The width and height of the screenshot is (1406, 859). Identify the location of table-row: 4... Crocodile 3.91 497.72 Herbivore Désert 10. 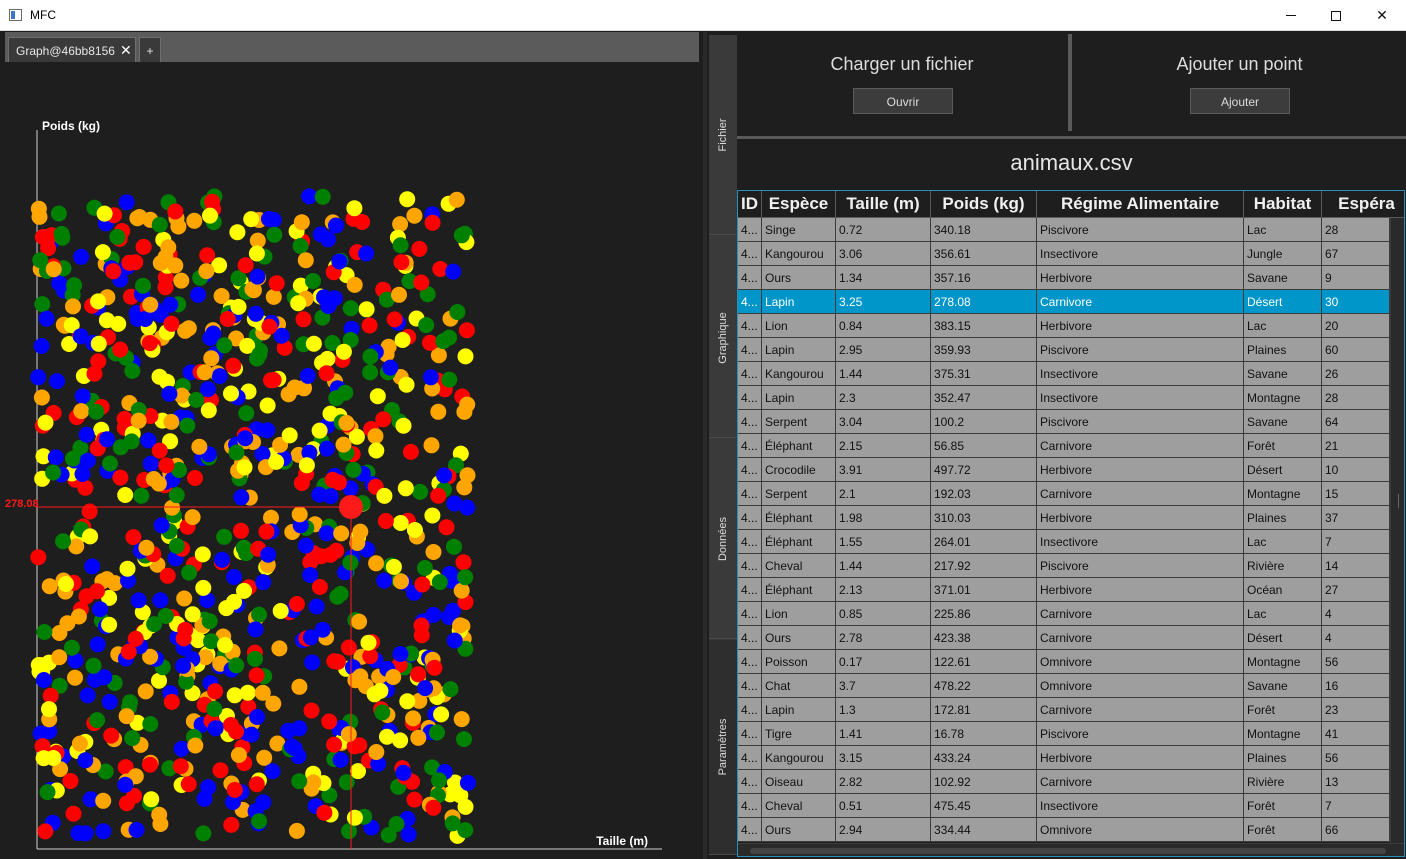
(1064, 470).